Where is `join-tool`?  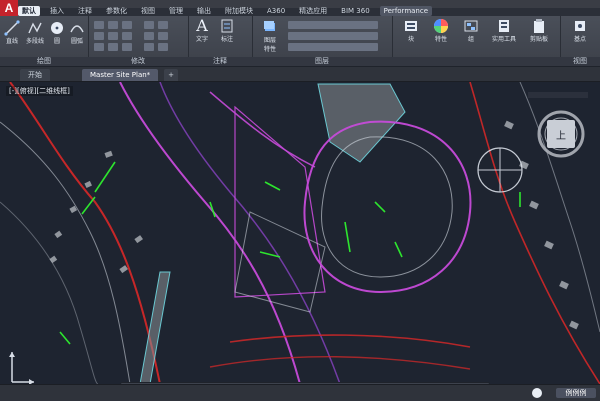
join-tool is located at coordinates (163, 36).